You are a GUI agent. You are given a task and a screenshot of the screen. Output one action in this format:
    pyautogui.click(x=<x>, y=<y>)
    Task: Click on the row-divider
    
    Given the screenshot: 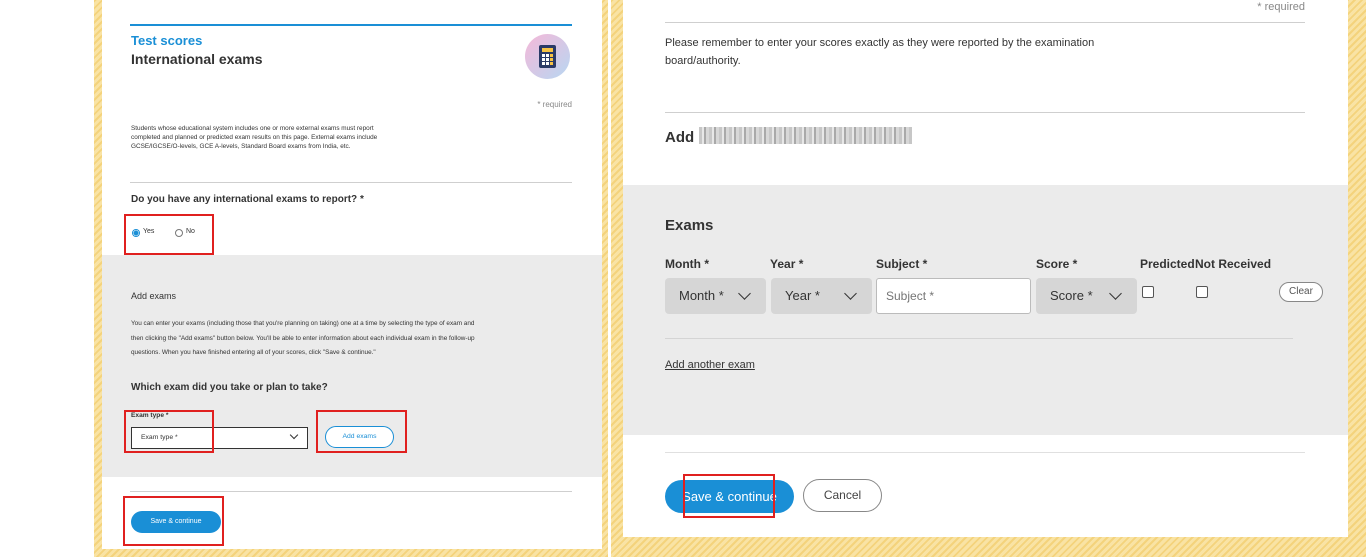 What is the action you would take?
    pyautogui.click(x=979, y=338)
    